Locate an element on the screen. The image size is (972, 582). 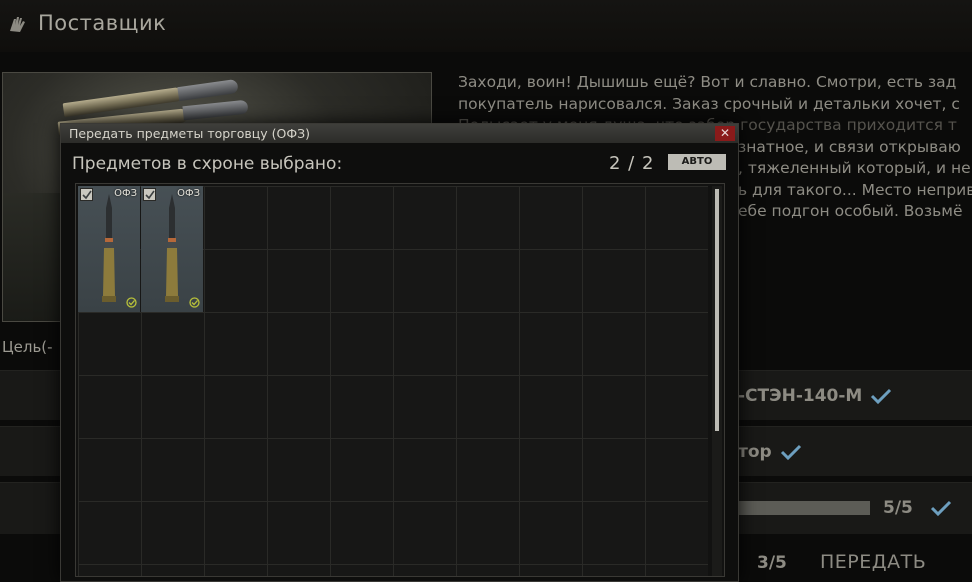
objective-progress-bar is located at coordinates (804, 508).